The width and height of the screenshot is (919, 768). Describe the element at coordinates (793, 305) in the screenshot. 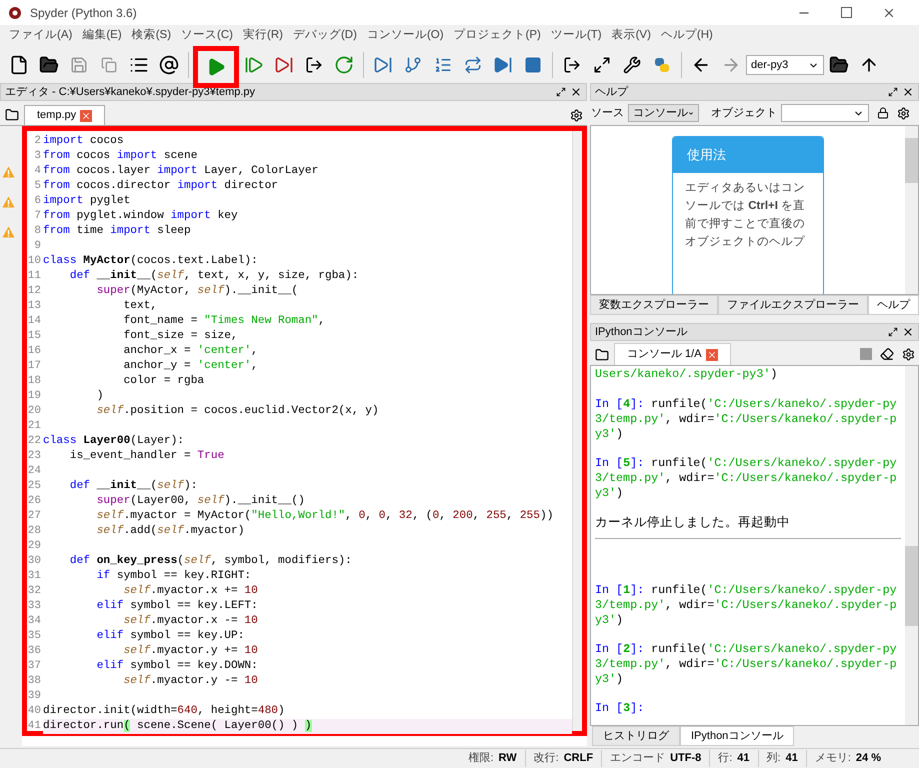

I see `panel-tab: ファイルエクスプローラー` at that location.